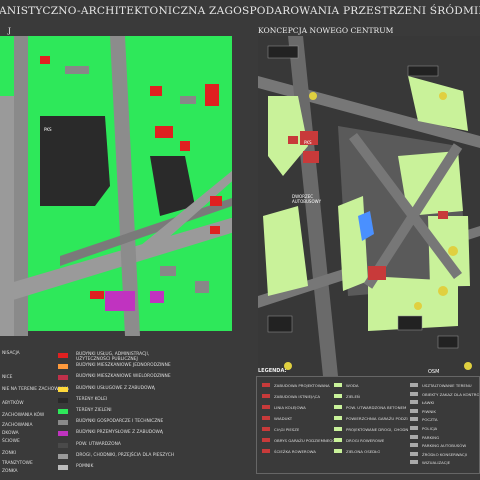  I want to click on right-panel-title: KONCEPCJA NOWEGO CENTRUM, so click(326, 30).